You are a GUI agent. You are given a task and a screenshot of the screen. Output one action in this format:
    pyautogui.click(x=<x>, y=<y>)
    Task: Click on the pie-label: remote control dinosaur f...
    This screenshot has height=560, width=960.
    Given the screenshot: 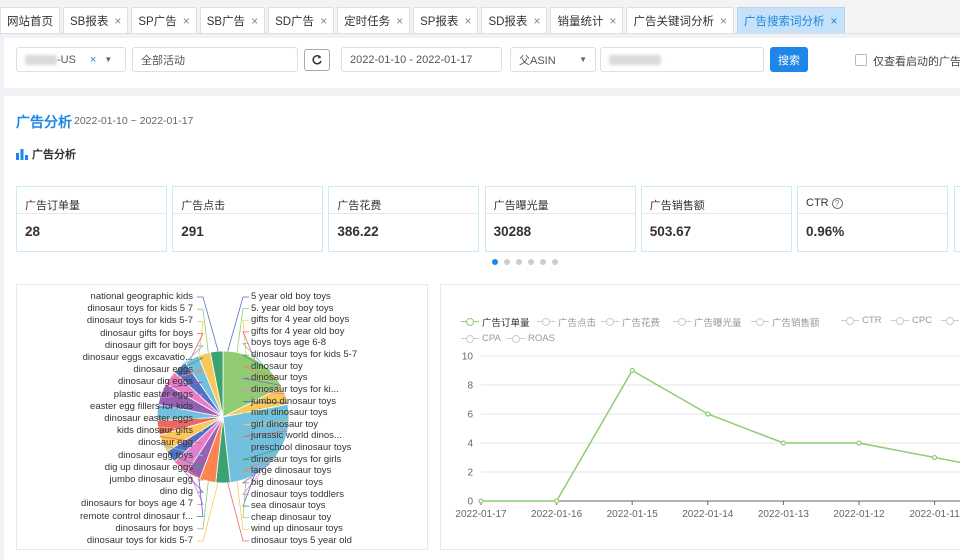 What is the action you would take?
    pyautogui.click(x=136, y=516)
    